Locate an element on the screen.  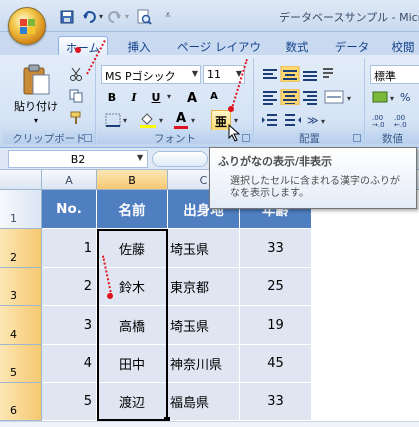
cell-no: 2 is located at coordinates (69, 287).